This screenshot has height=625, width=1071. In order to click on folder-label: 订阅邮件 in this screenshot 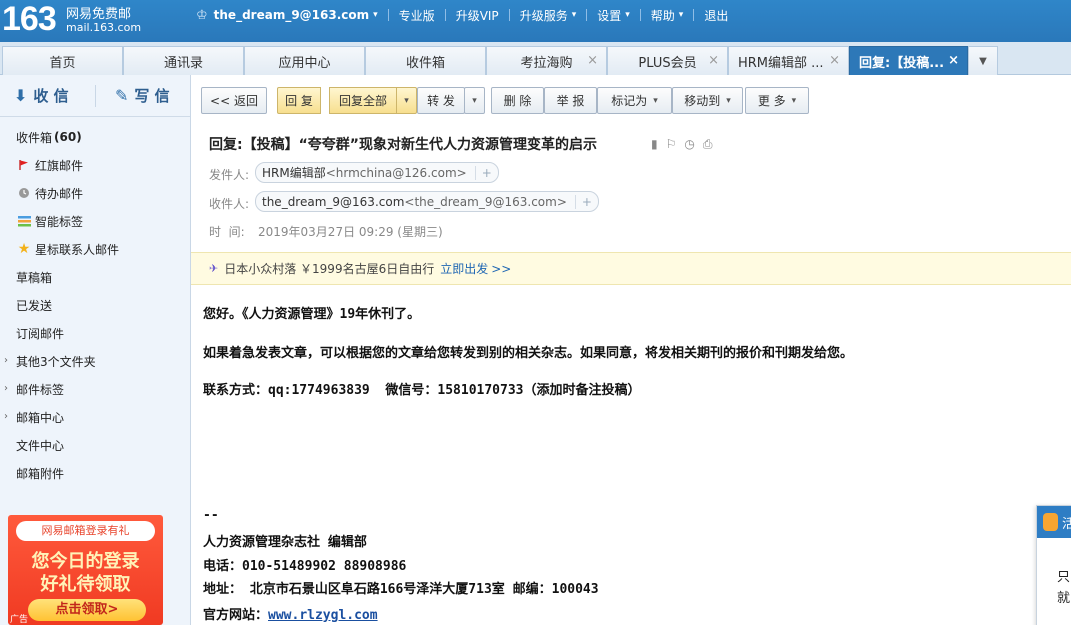, I will do `click(40, 333)`.